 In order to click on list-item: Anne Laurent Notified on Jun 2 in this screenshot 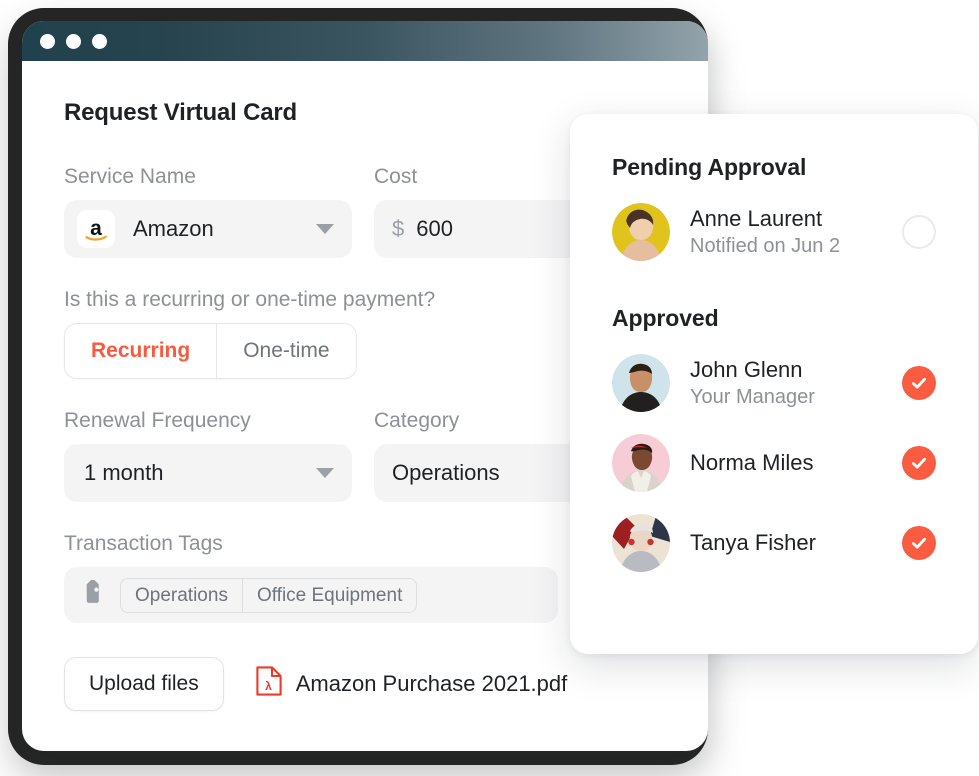, I will do `click(774, 232)`.